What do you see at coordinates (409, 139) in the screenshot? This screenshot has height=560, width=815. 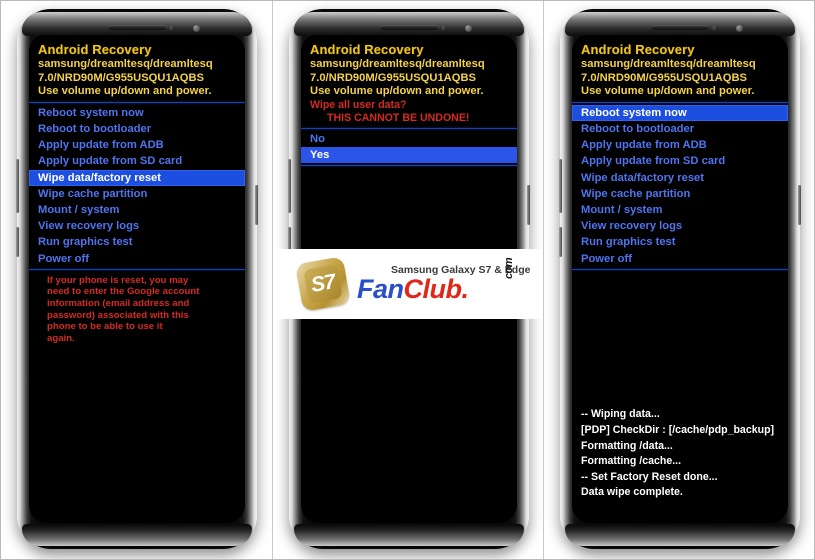 I see `choice-no: No` at bounding box center [409, 139].